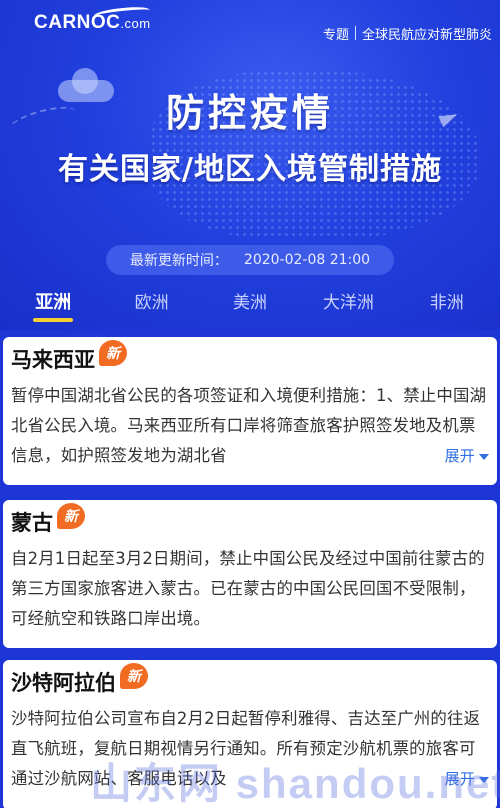 Image resolution: width=500 pixels, height=808 pixels. Describe the element at coordinates (348, 305) in the screenshot. I see `tab-oceania: 大洋洲` at that location.